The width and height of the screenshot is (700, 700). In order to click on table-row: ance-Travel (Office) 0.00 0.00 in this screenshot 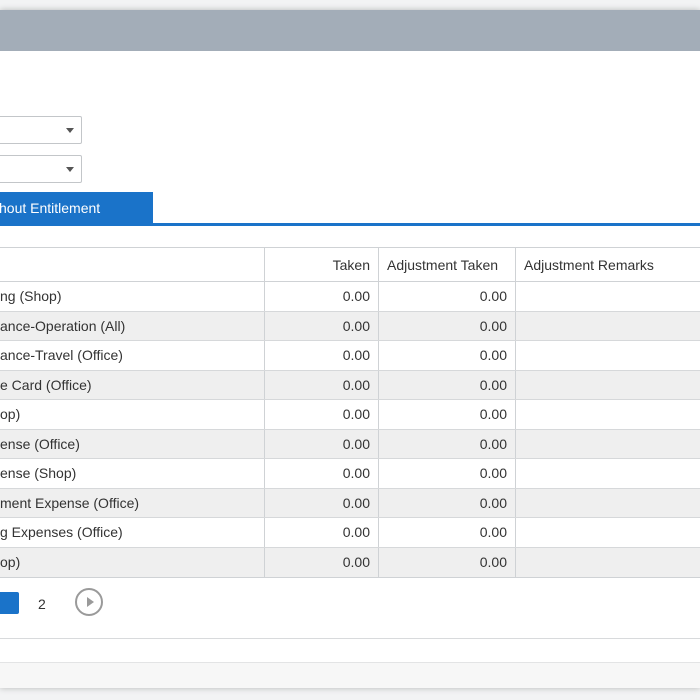, I will do `click(350, 356)`.